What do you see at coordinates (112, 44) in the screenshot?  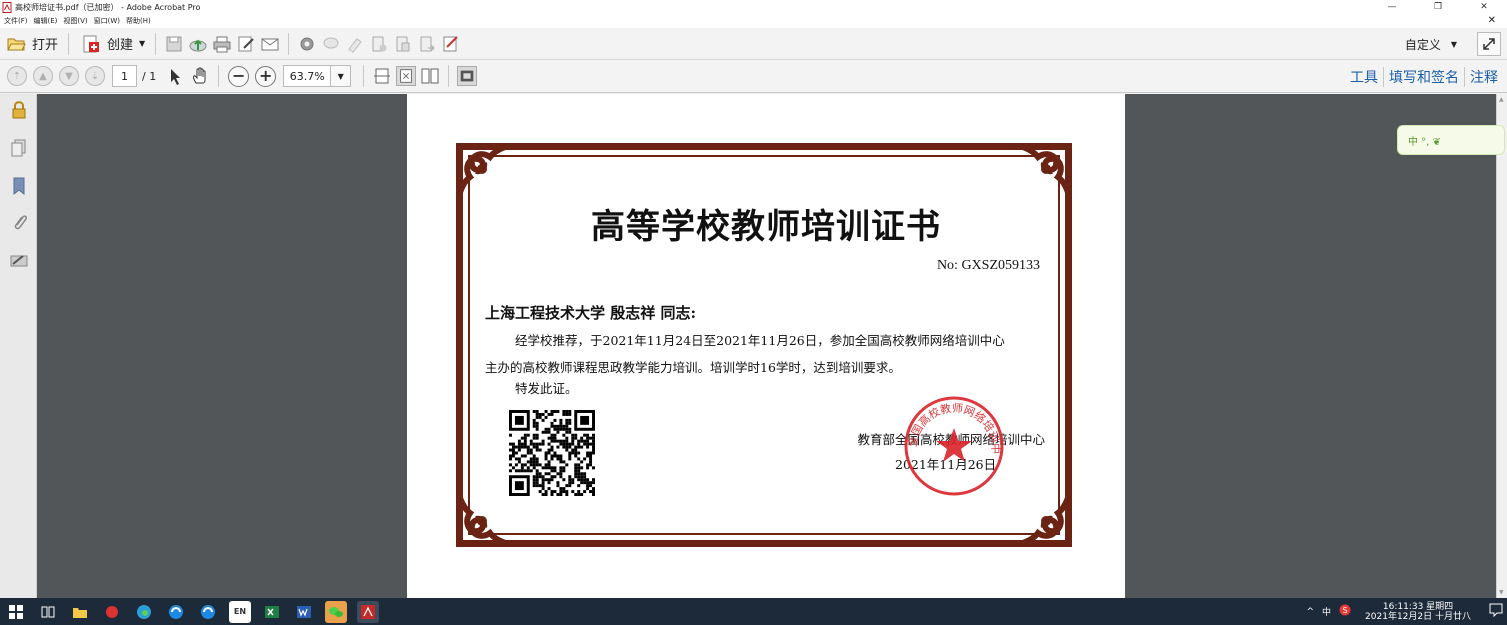 I see `create-button: 创建 ▼` at bounding box center [112, 44].